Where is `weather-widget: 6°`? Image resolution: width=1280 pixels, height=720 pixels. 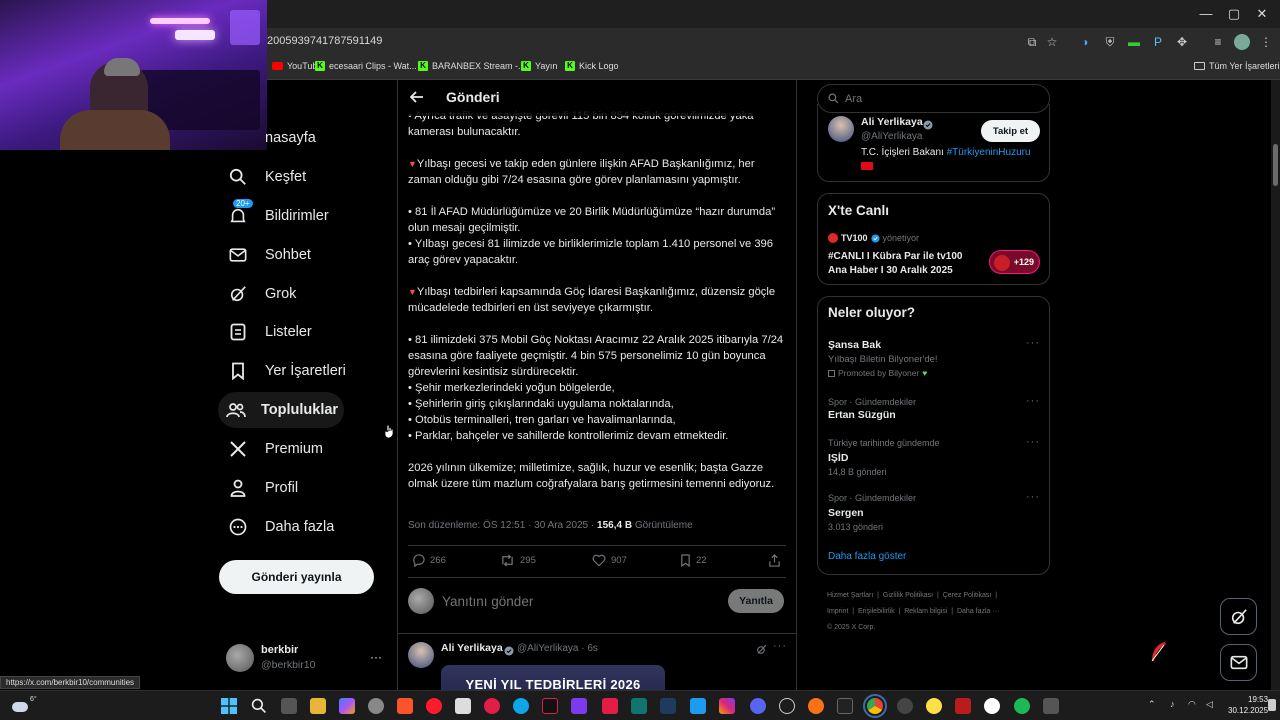
weather-widget: 6° is located at coordinates (24, 704).